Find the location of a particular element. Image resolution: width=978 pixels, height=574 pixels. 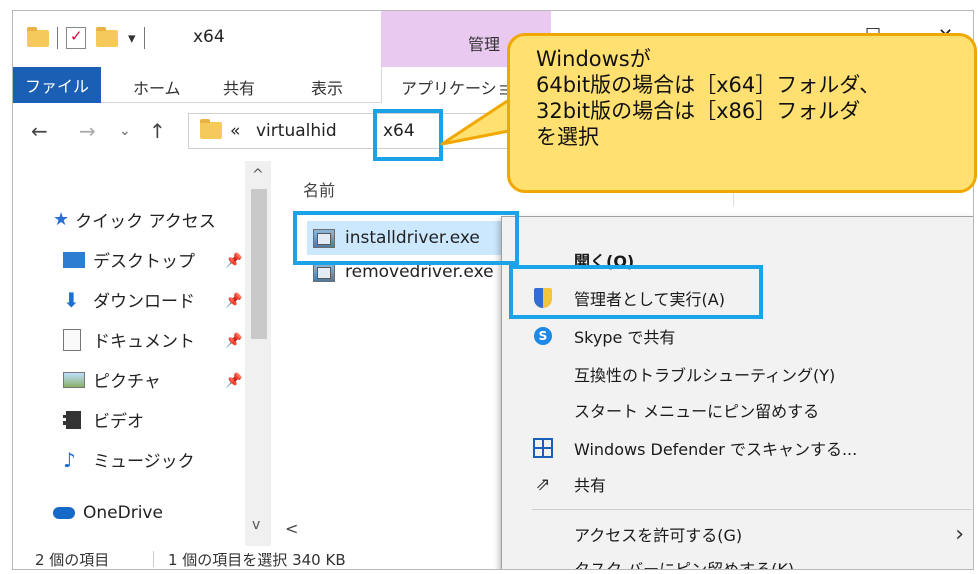

picture-icon is located at coordinates (74, 379).